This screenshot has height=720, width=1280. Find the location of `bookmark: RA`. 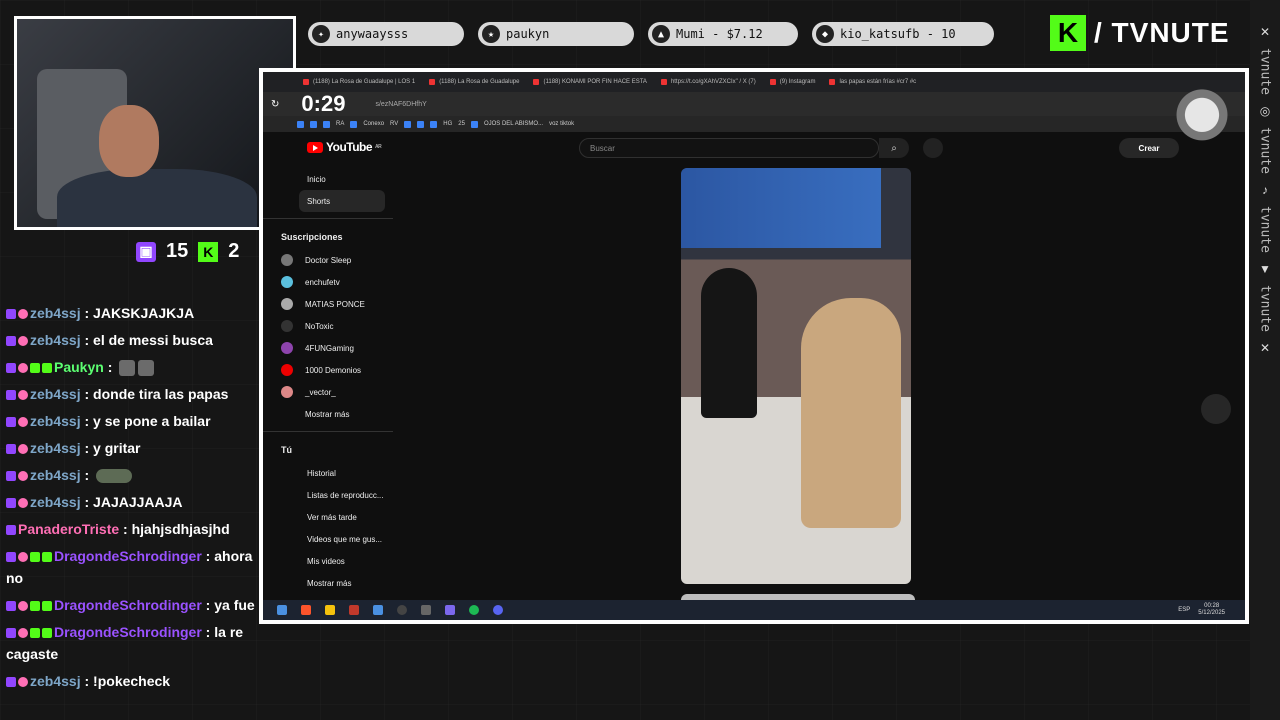

bookmark: RA is located at coordinates (340, 124).